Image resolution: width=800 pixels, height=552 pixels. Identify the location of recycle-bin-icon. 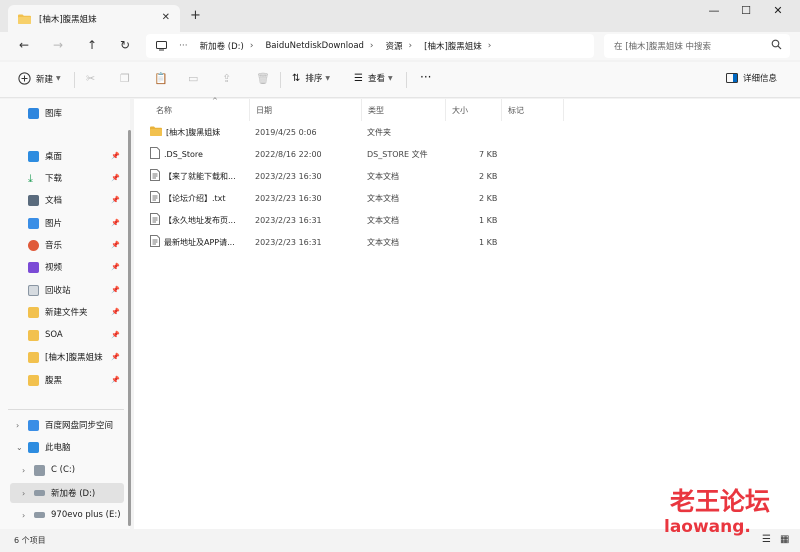
(33, 290).